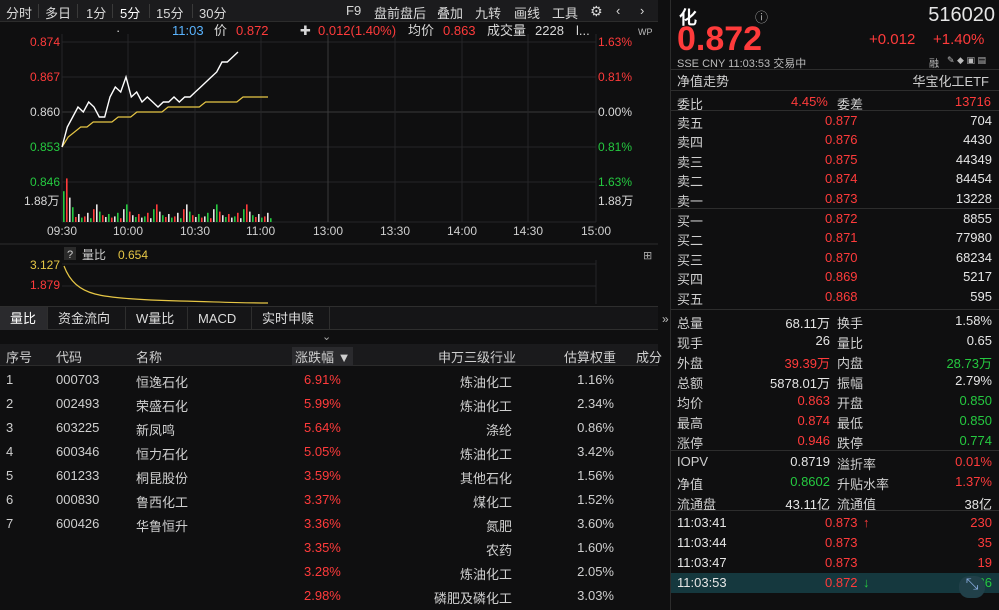  What do you see at coordinates (835, 238) in the screenshot?
I see `bid-level: 买二 0.871 77980` at bounding box center [835, 238].